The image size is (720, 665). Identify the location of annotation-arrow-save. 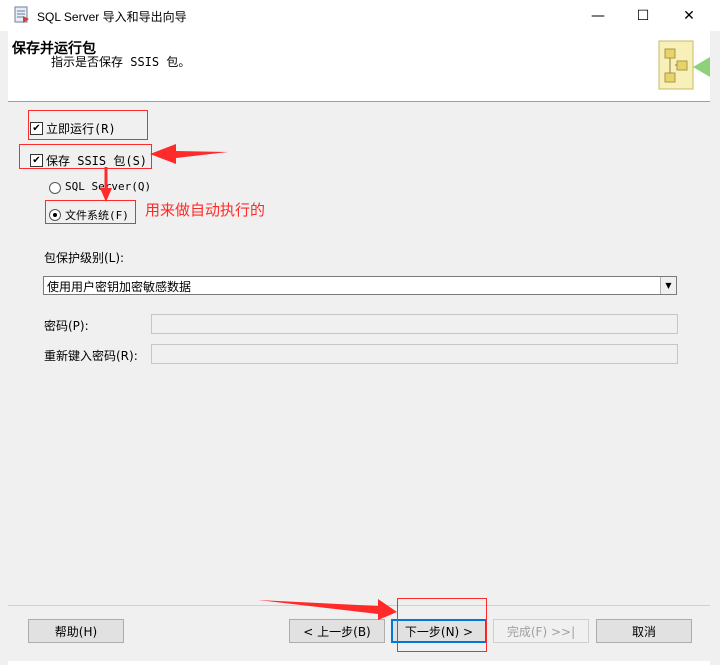
(189, 154).